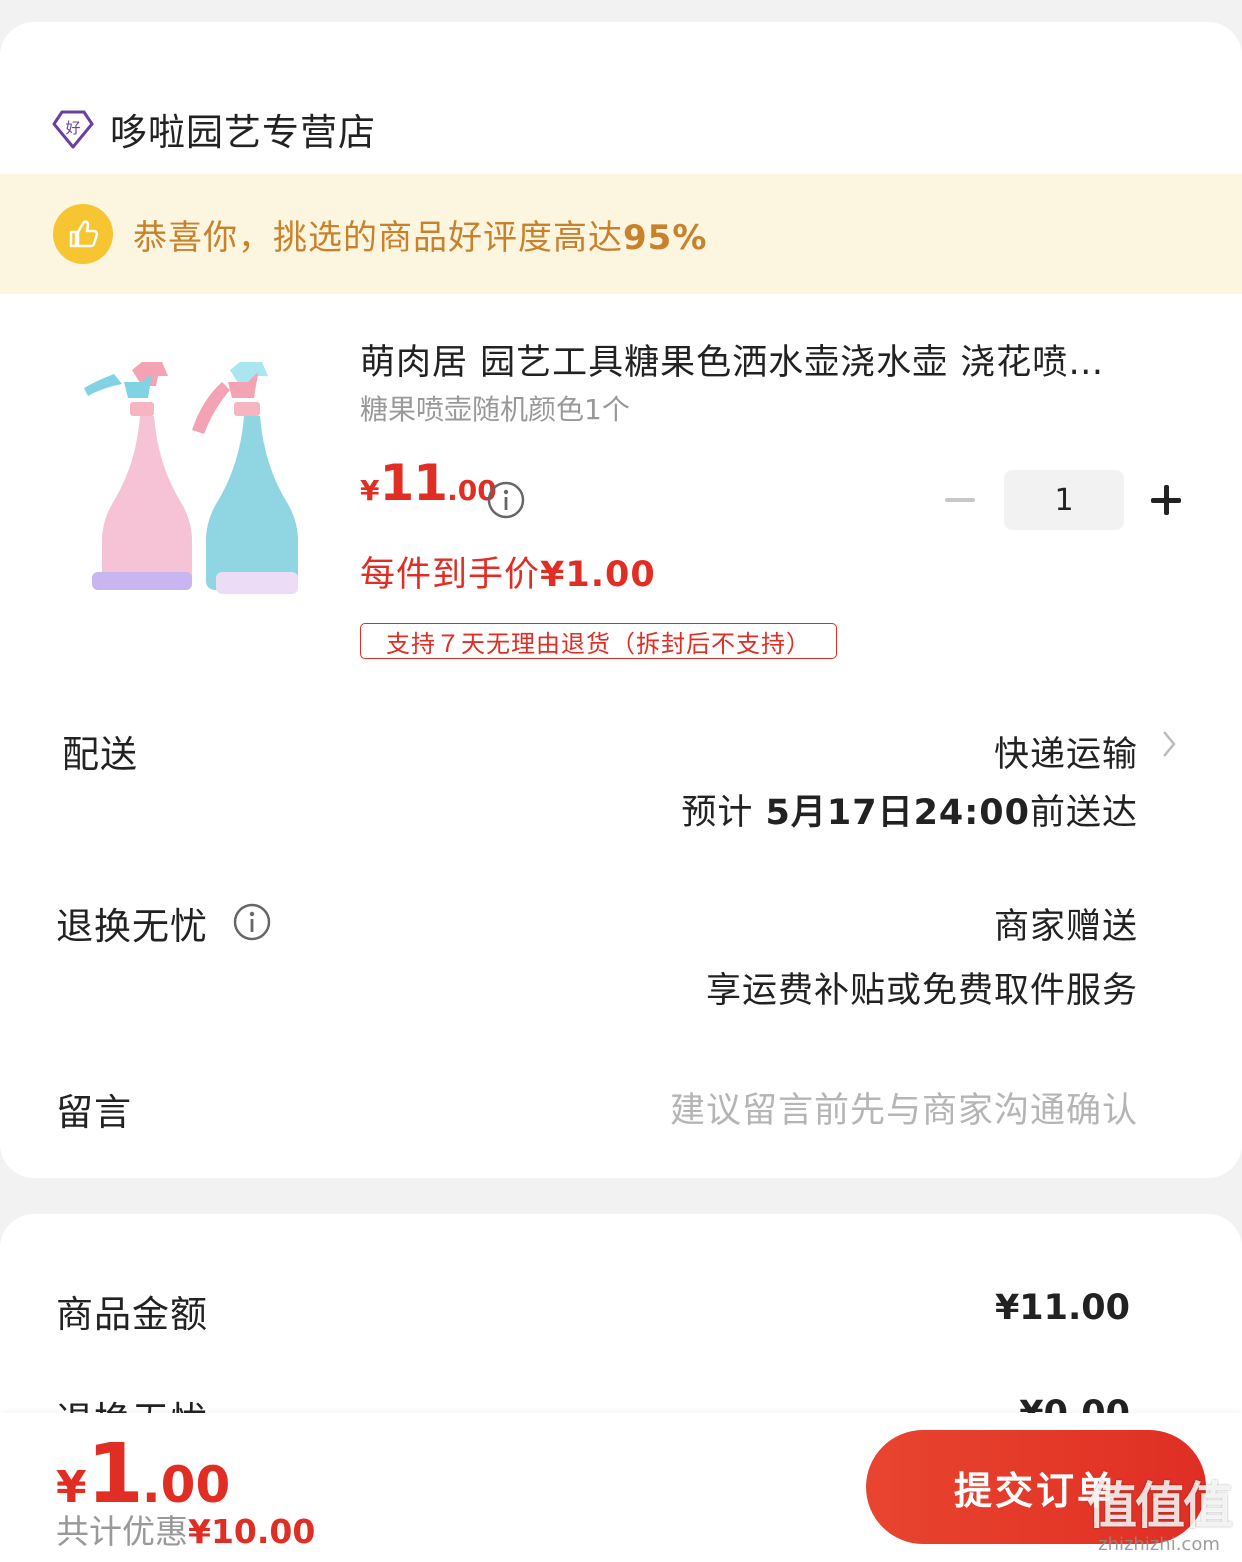  I want to click on return-policy-tag: 支持７天无理由退货（拆封后不支持）, so click(598, 641).